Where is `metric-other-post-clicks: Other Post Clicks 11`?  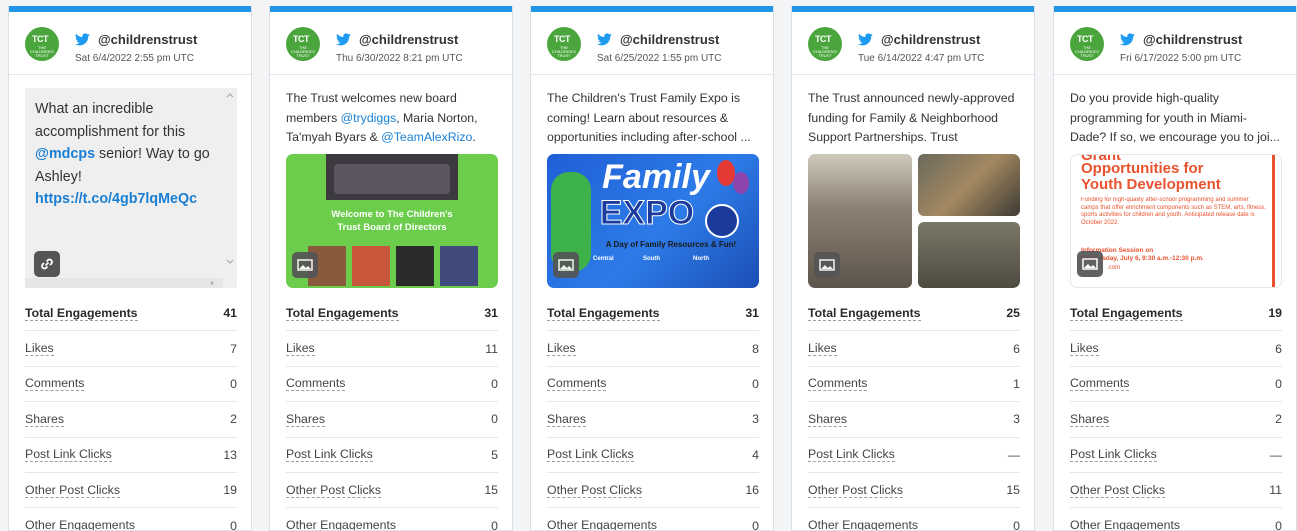
metric-other-post-clicks: Other Post Clicks 11 is located at coordinates (1176, 491).